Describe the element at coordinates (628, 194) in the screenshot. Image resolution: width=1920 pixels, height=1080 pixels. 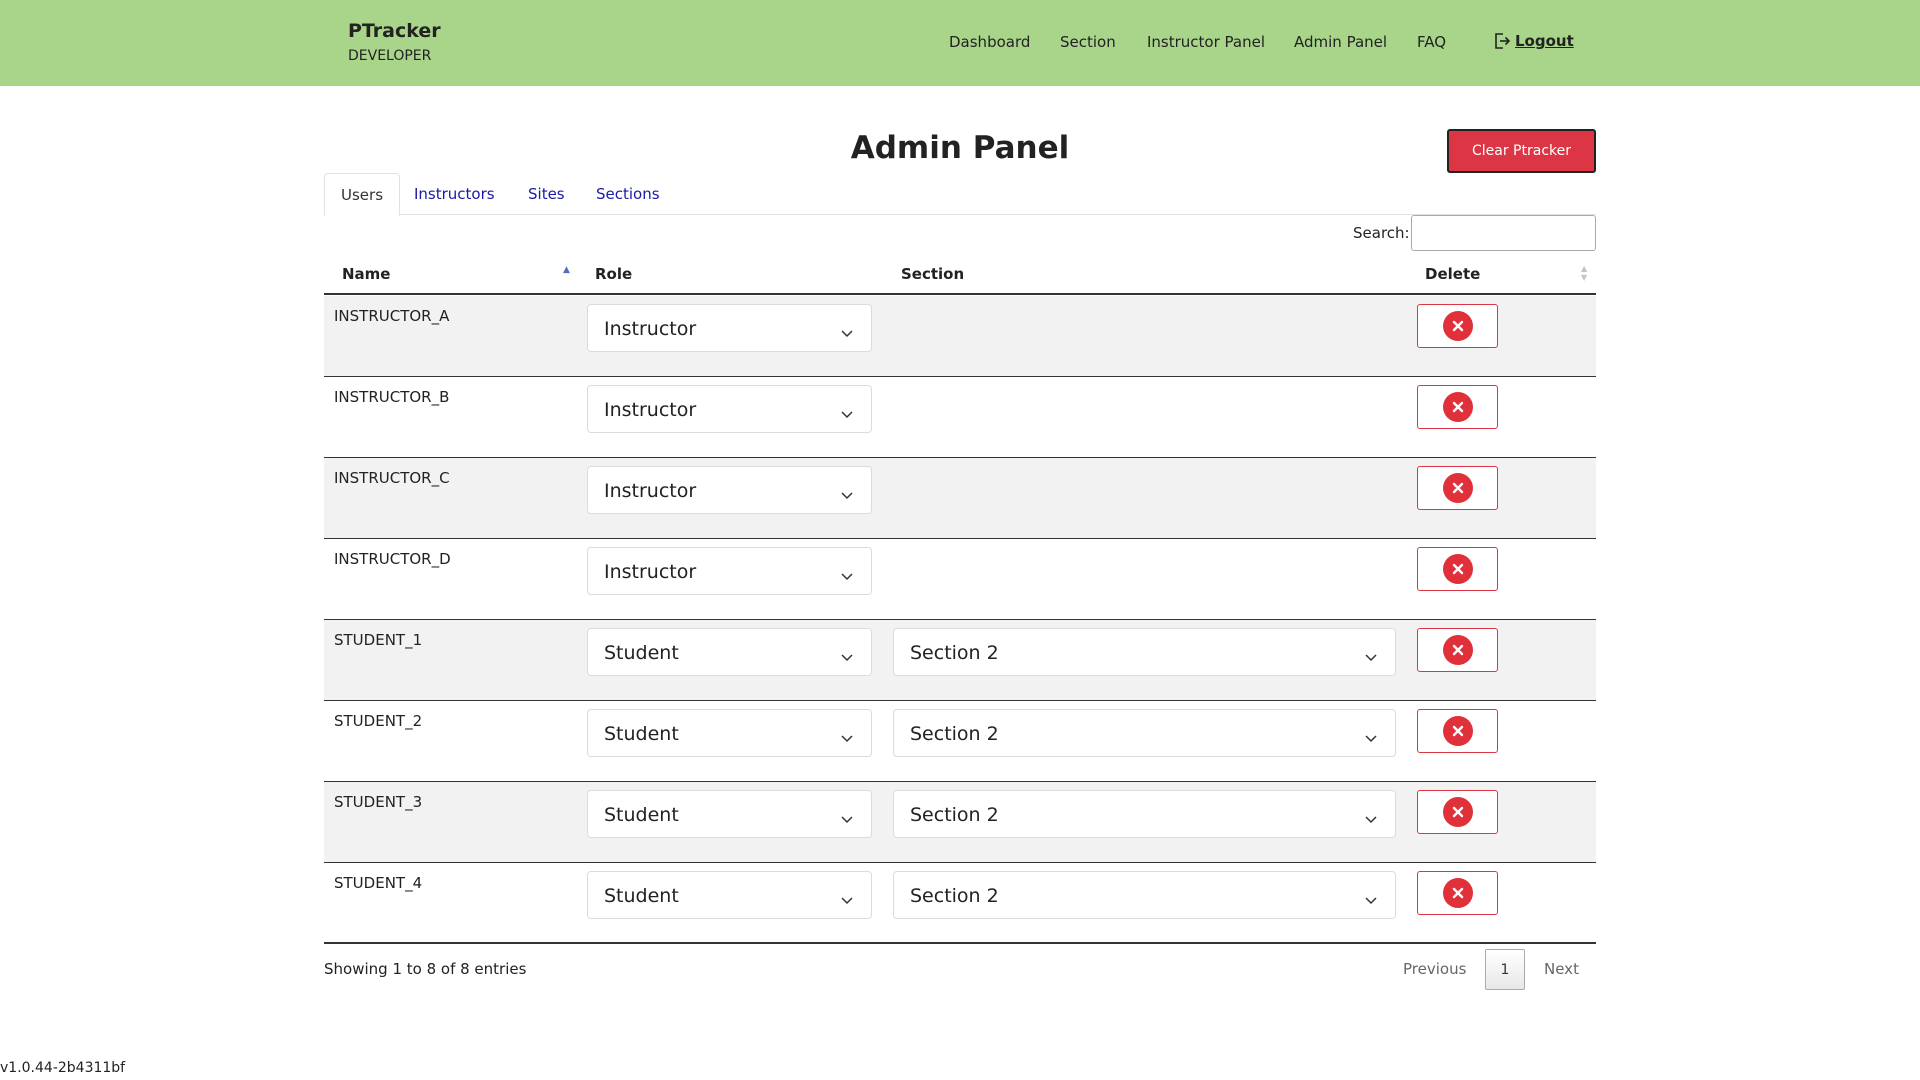
I see `tab-sections: Sections` at that location.